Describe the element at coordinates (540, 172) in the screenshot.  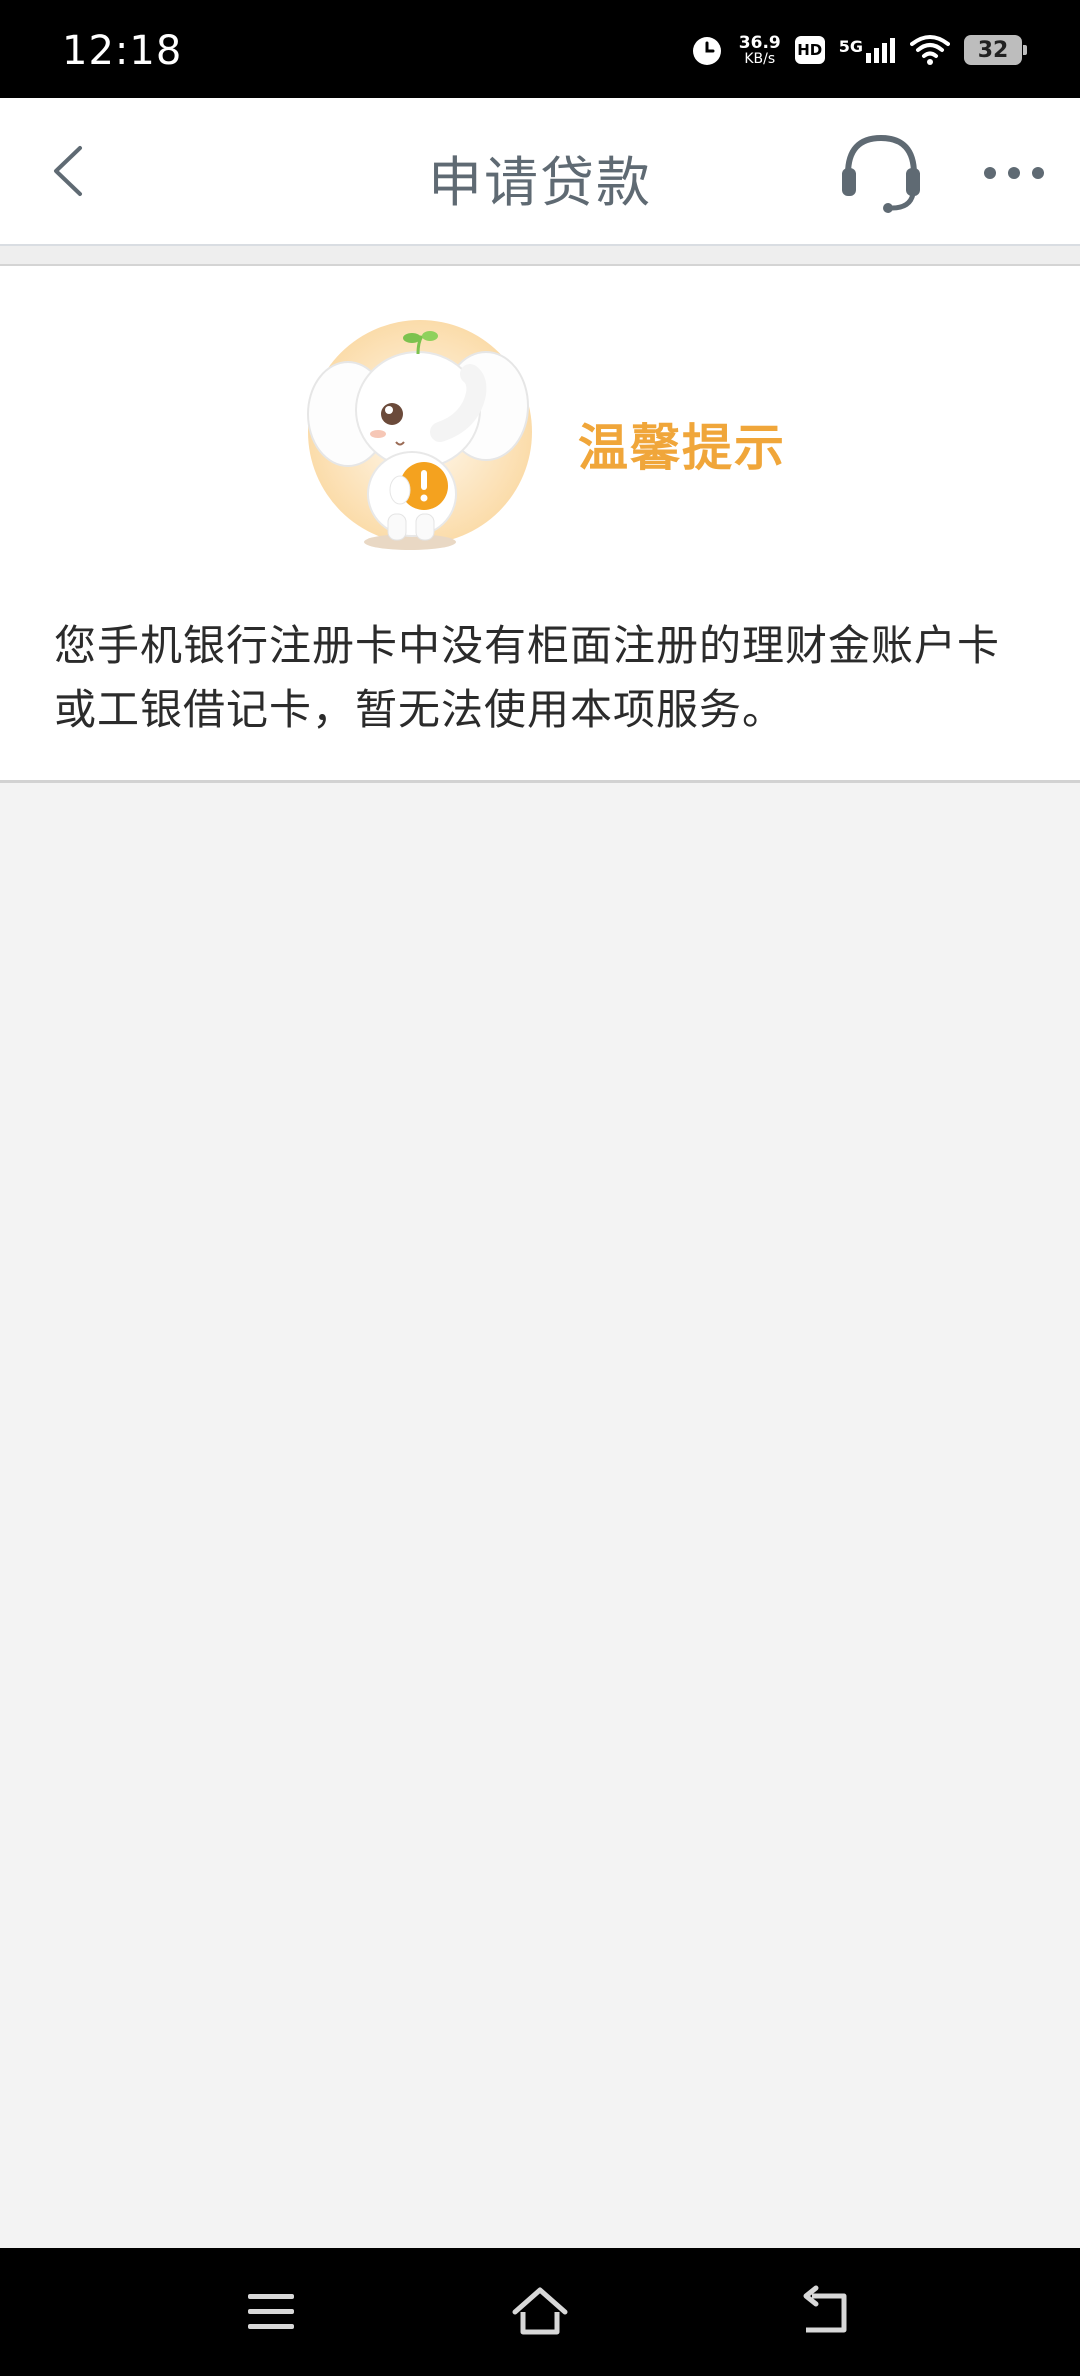
I see `header: 申请贷款` at that location.